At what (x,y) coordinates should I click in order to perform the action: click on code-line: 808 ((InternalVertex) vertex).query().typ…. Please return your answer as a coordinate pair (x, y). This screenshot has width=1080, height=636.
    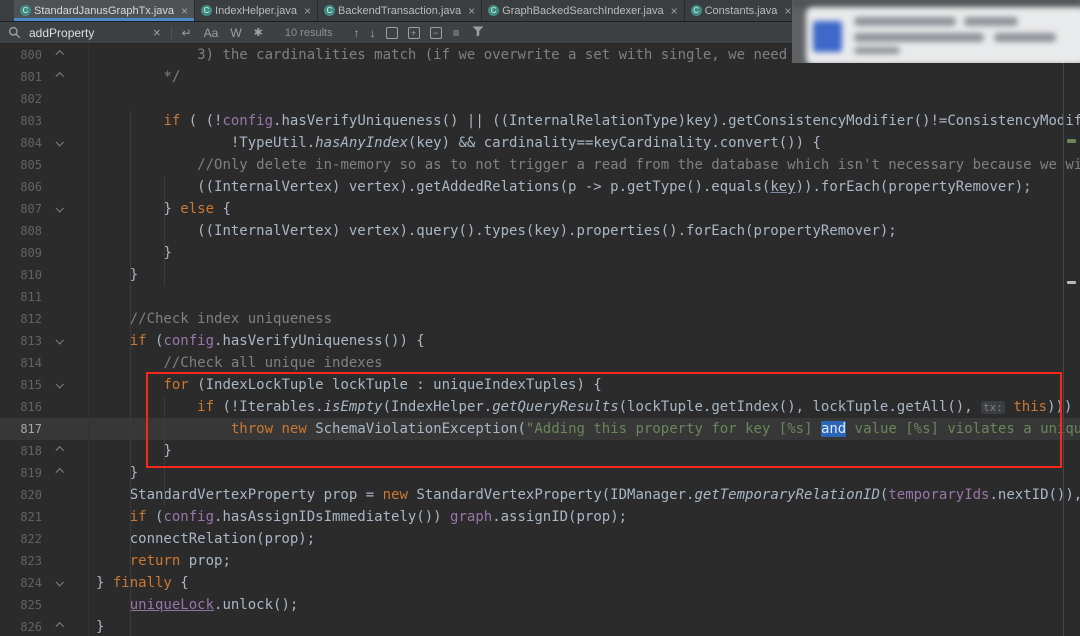
    Looking at the image, I should click on (540, 231).